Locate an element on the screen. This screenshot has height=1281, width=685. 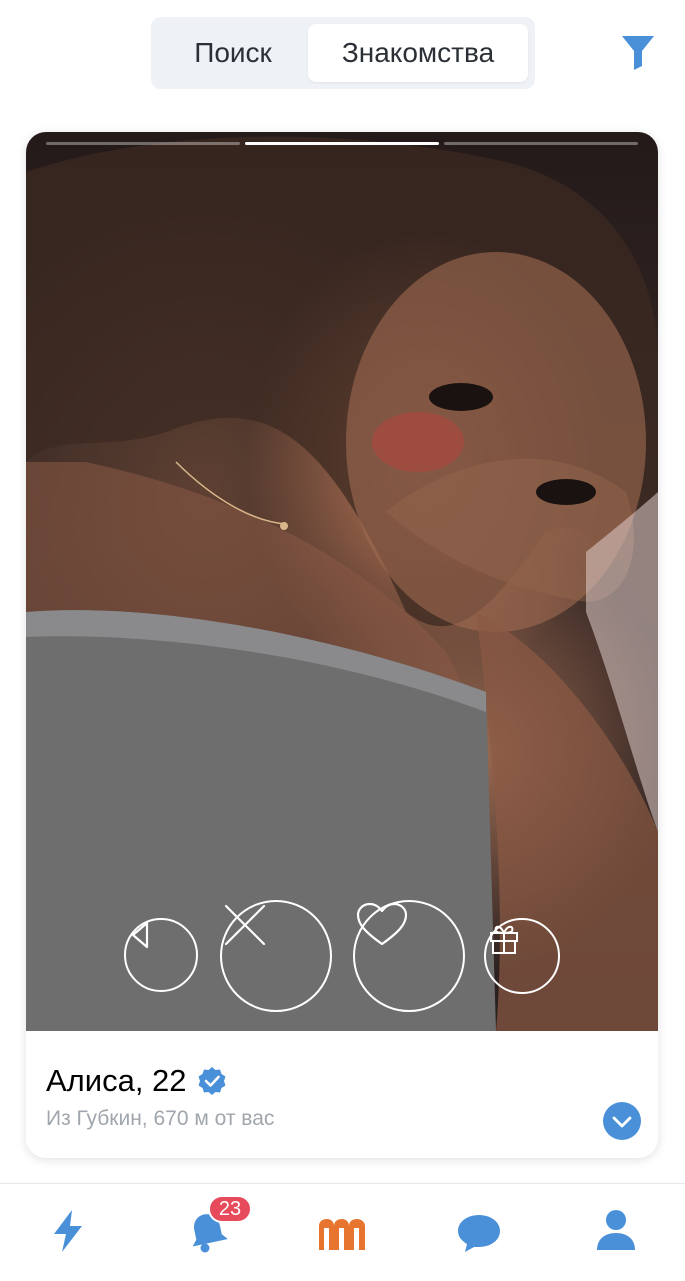
verified-icon is located at coordinates (212, 1081).